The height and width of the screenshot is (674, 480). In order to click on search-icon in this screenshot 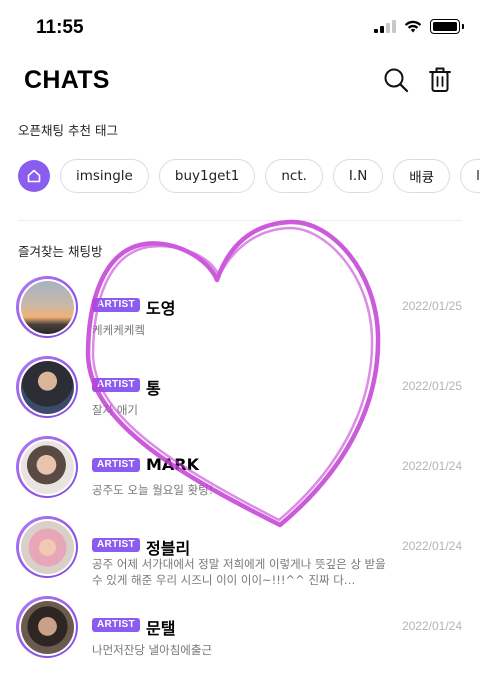, I will do `click(396, 80)`.